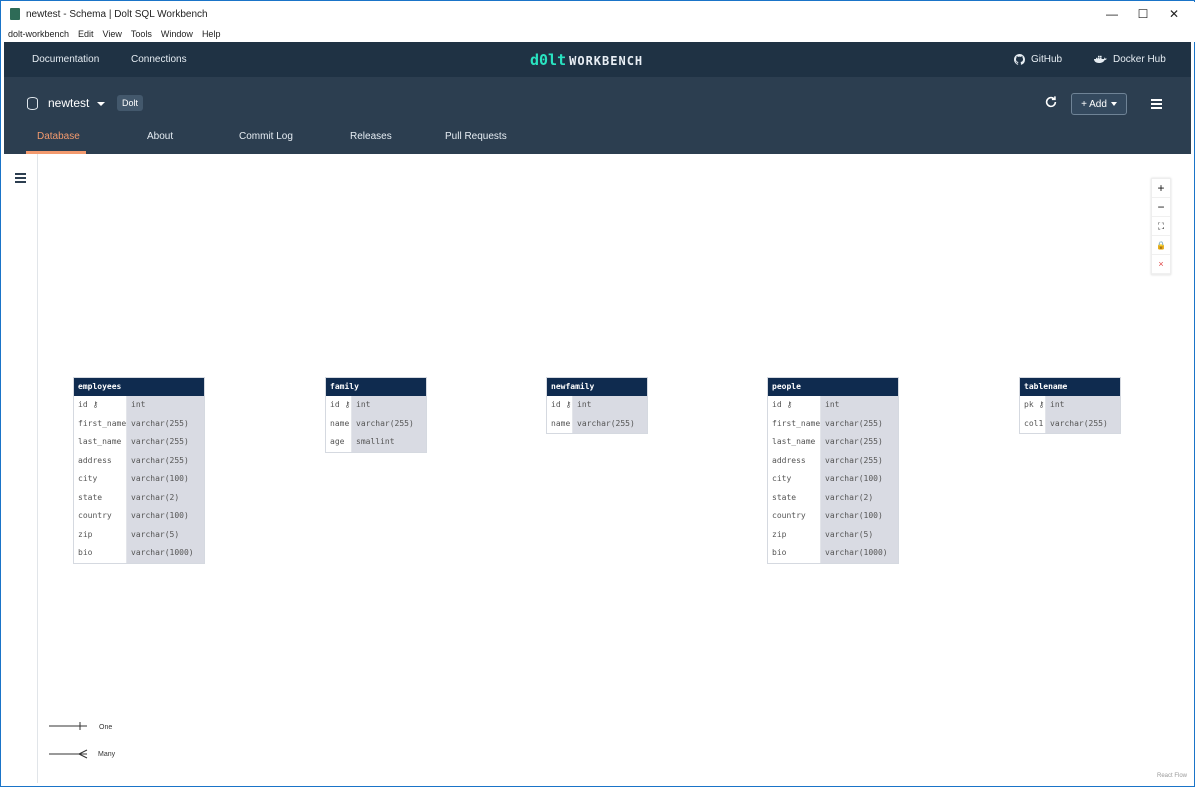 The image size is (1195, 787). I want to click on table-name: people, so click(833, 387).